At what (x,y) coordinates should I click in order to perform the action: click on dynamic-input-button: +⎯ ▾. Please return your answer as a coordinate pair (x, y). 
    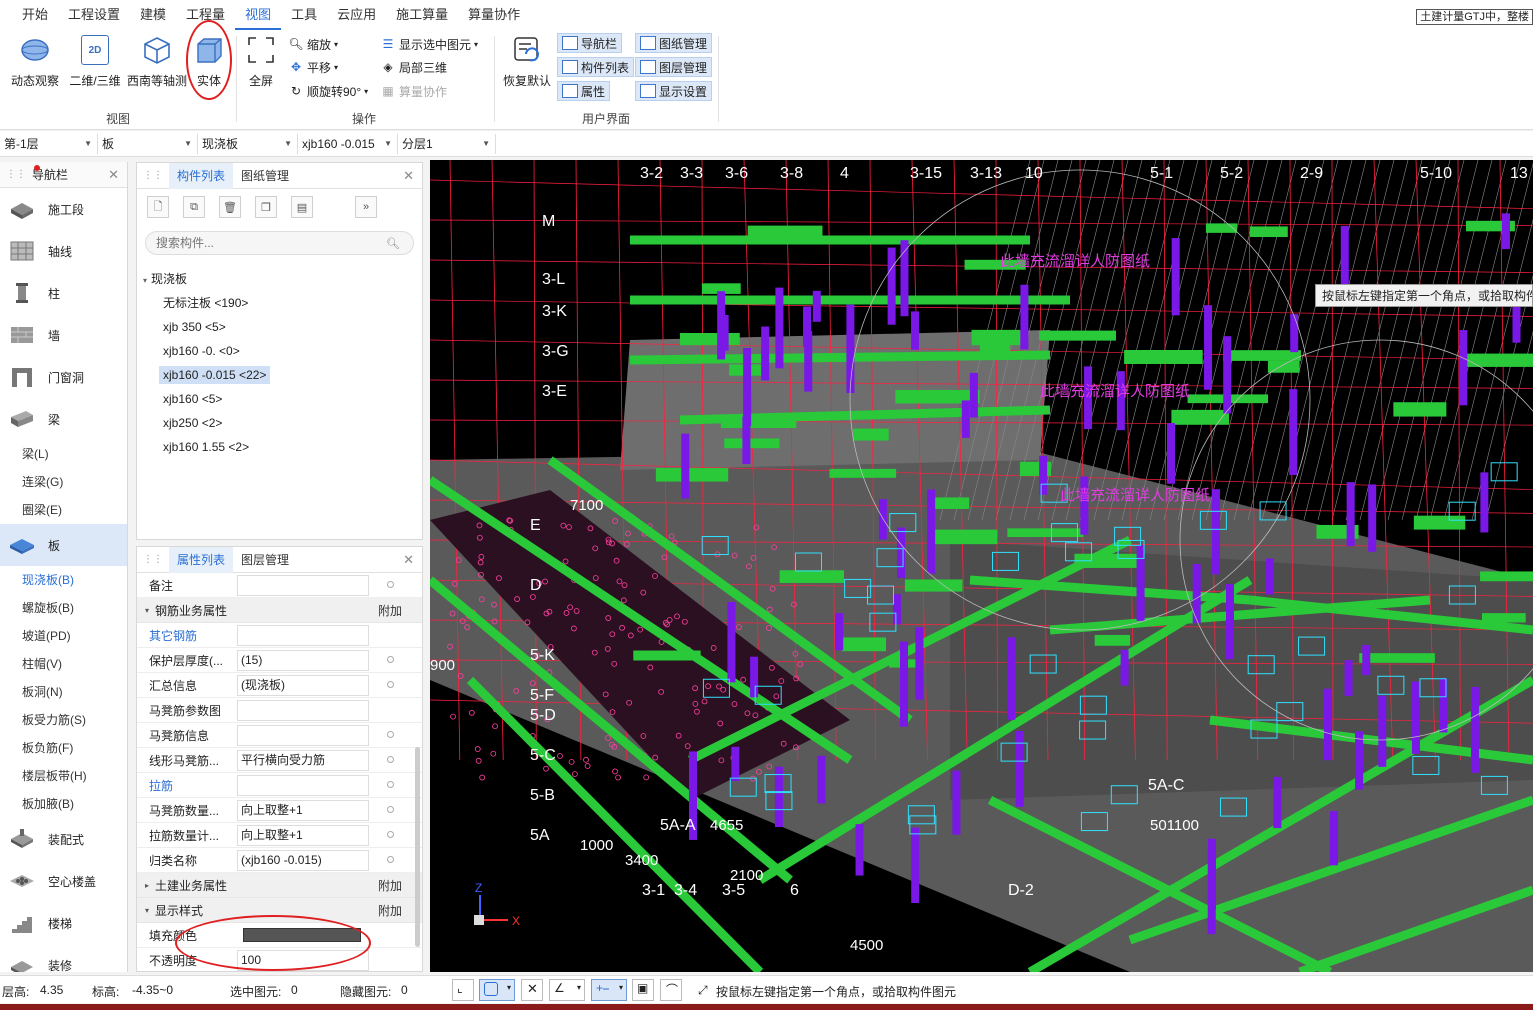
    Looking at the image, I should click on (609, 990).